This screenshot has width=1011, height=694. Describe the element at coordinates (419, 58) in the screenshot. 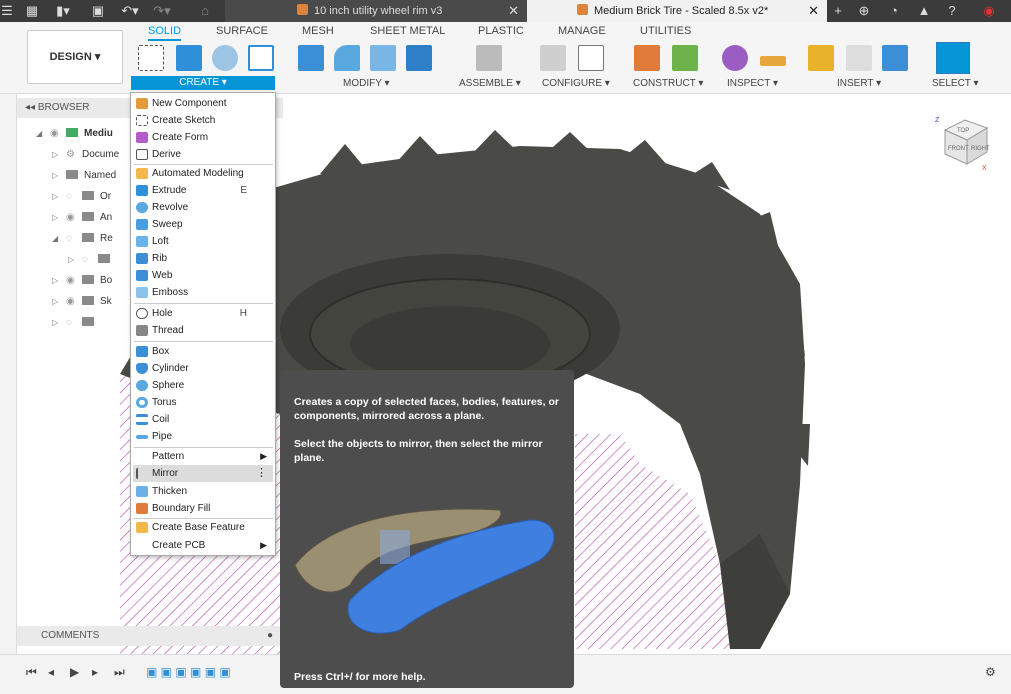

I see `combine-icon` at that location.